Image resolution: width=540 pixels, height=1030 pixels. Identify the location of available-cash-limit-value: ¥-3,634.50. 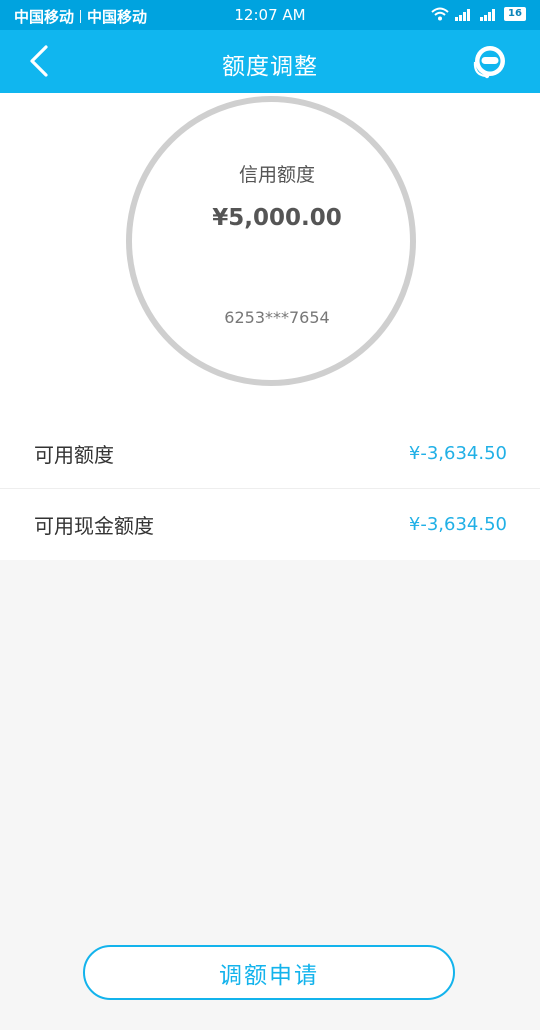
(457, 524).